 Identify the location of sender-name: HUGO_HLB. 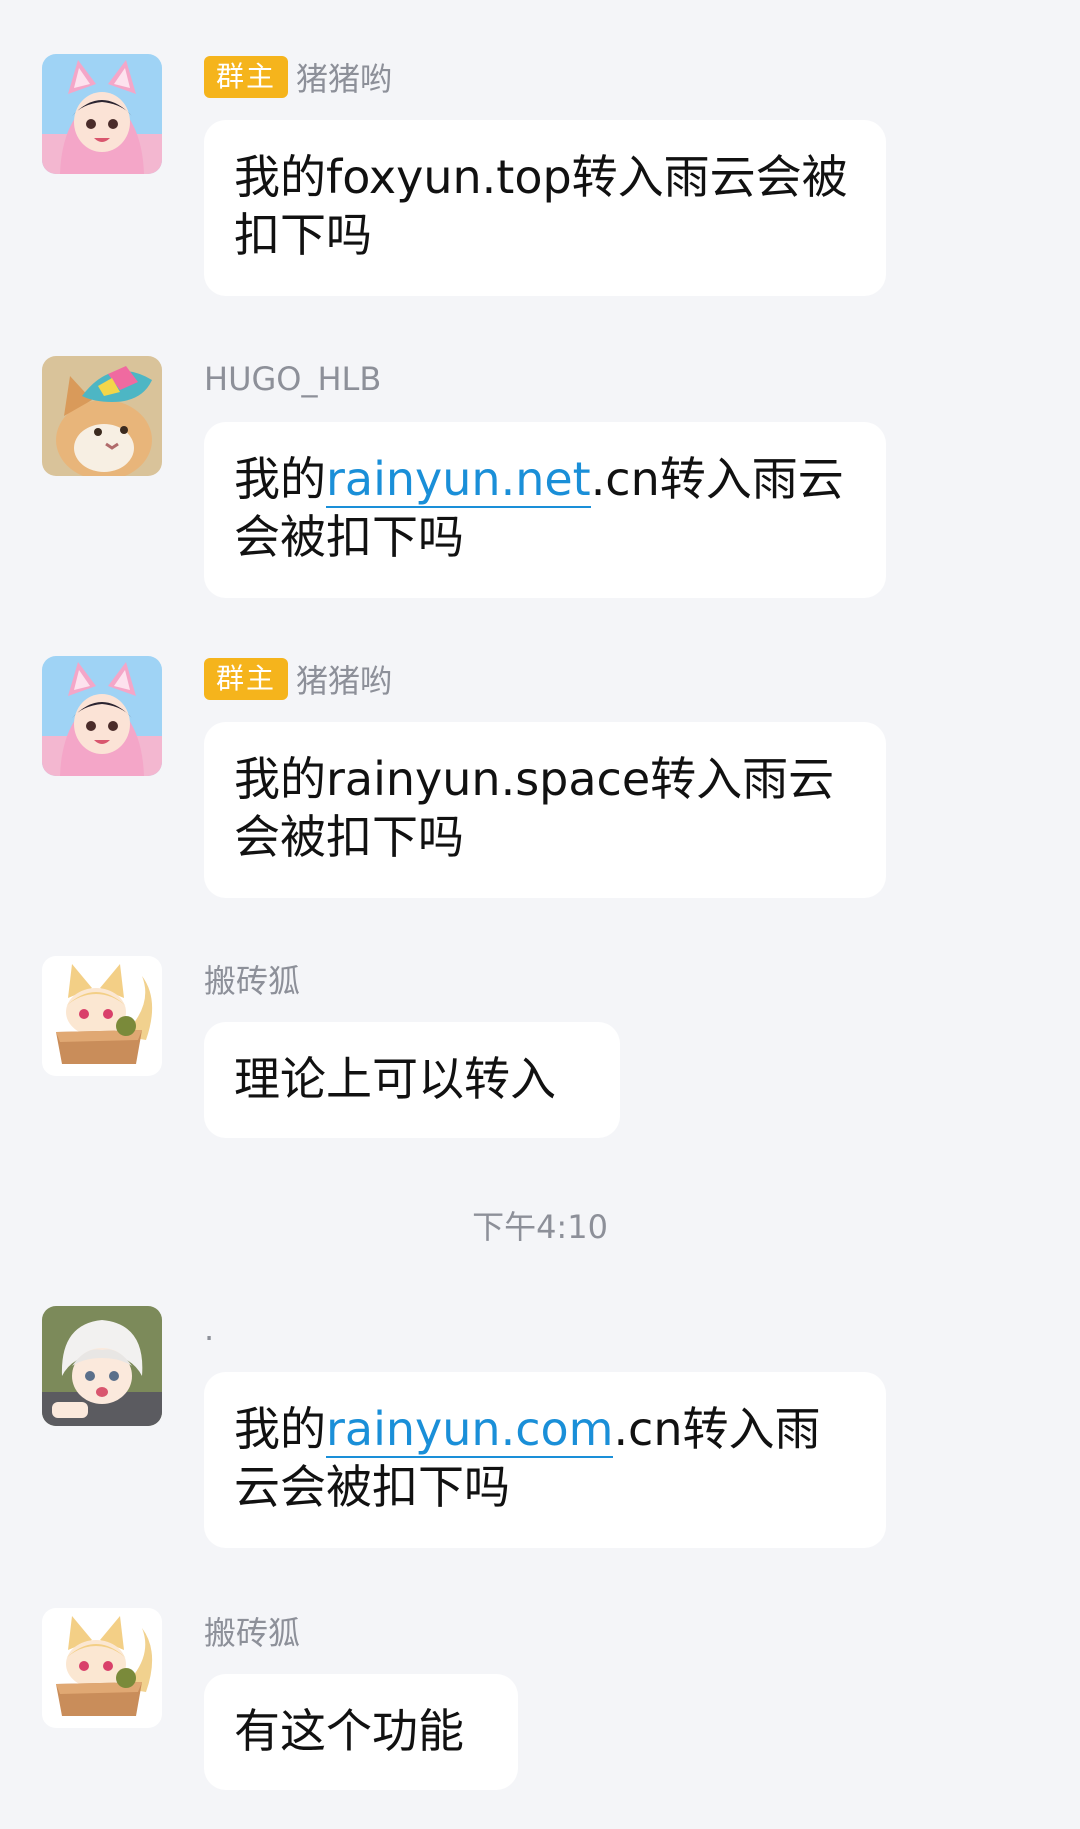
(292, 379).